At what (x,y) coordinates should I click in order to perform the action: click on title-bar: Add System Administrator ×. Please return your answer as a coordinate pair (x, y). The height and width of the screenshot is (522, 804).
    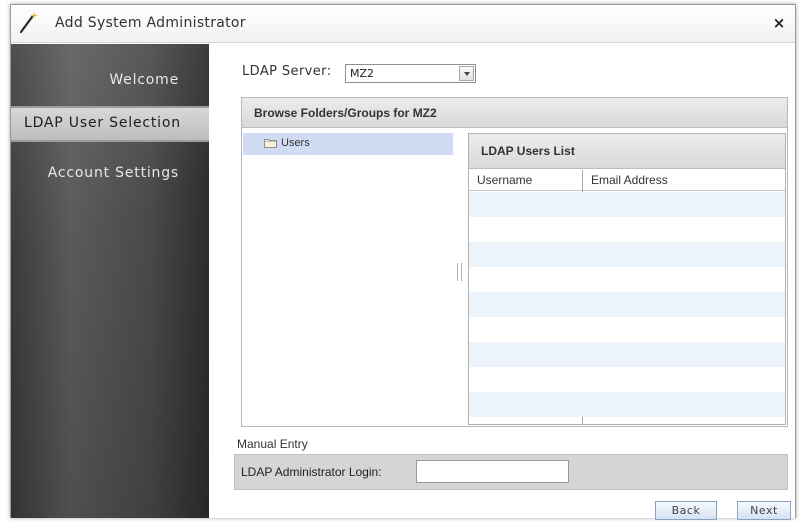
    Looking at the image, I should click on (403, 24).